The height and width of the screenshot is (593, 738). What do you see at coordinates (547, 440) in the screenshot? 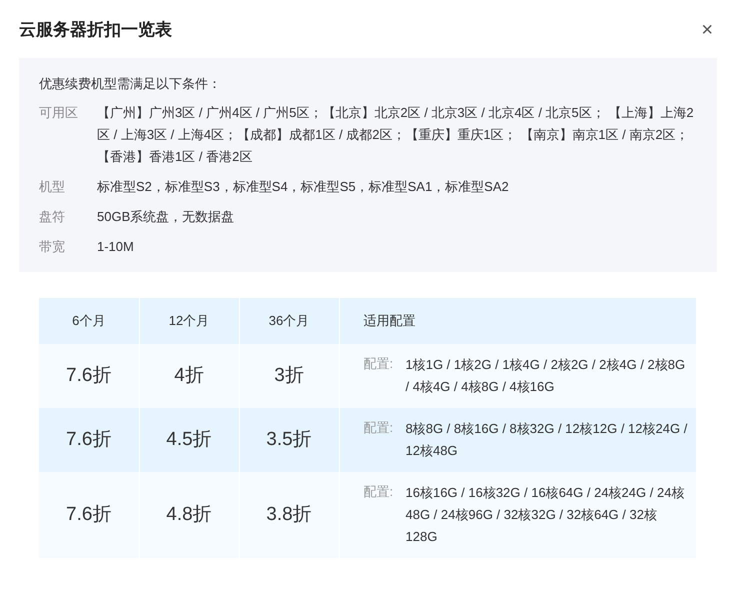
I see `config-list: 8核8G / 8核16G / 8核32G / 12核12G / 12核24G / 12核48G` at bounding box center [547, 440].